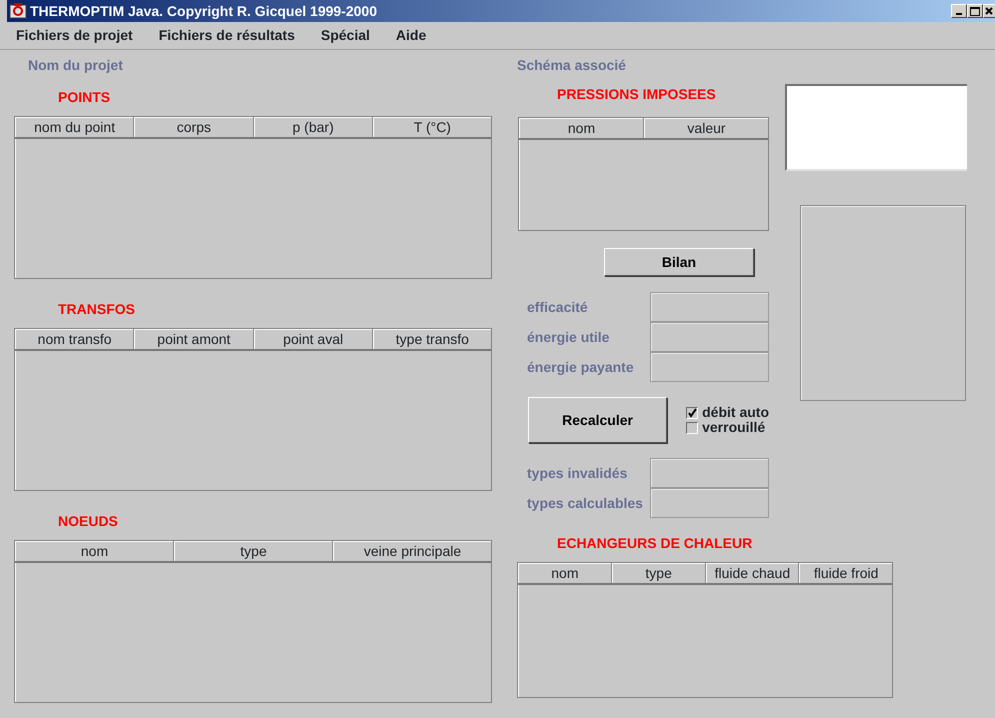 The image size is (995, 718). Describe the element at coordinates (706, 128) in the screenshot. I see `column-header: valeur` at that location.